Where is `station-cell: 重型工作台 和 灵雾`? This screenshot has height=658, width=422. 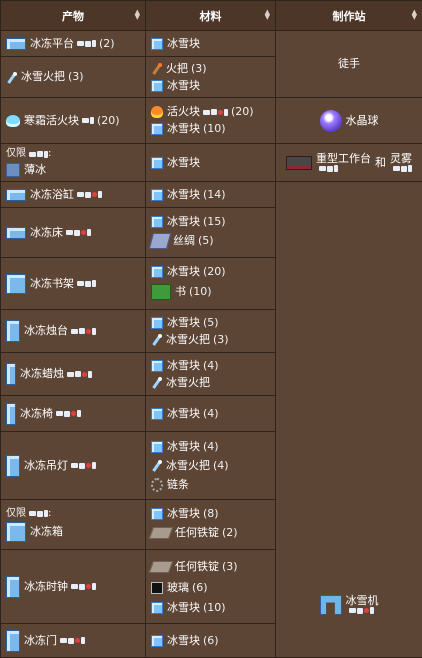 station-cell: 重型工作台 和 灵雾 is located at coordinates (349, 163).